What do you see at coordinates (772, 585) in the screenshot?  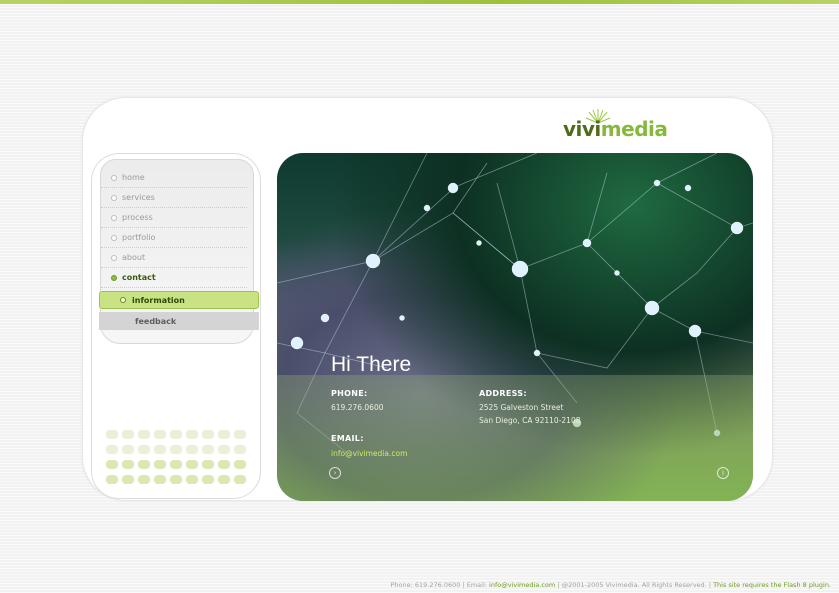 I see `footer-flash-note: This site requires the Flash 8 plugin.` at bounding box center [772, 585].